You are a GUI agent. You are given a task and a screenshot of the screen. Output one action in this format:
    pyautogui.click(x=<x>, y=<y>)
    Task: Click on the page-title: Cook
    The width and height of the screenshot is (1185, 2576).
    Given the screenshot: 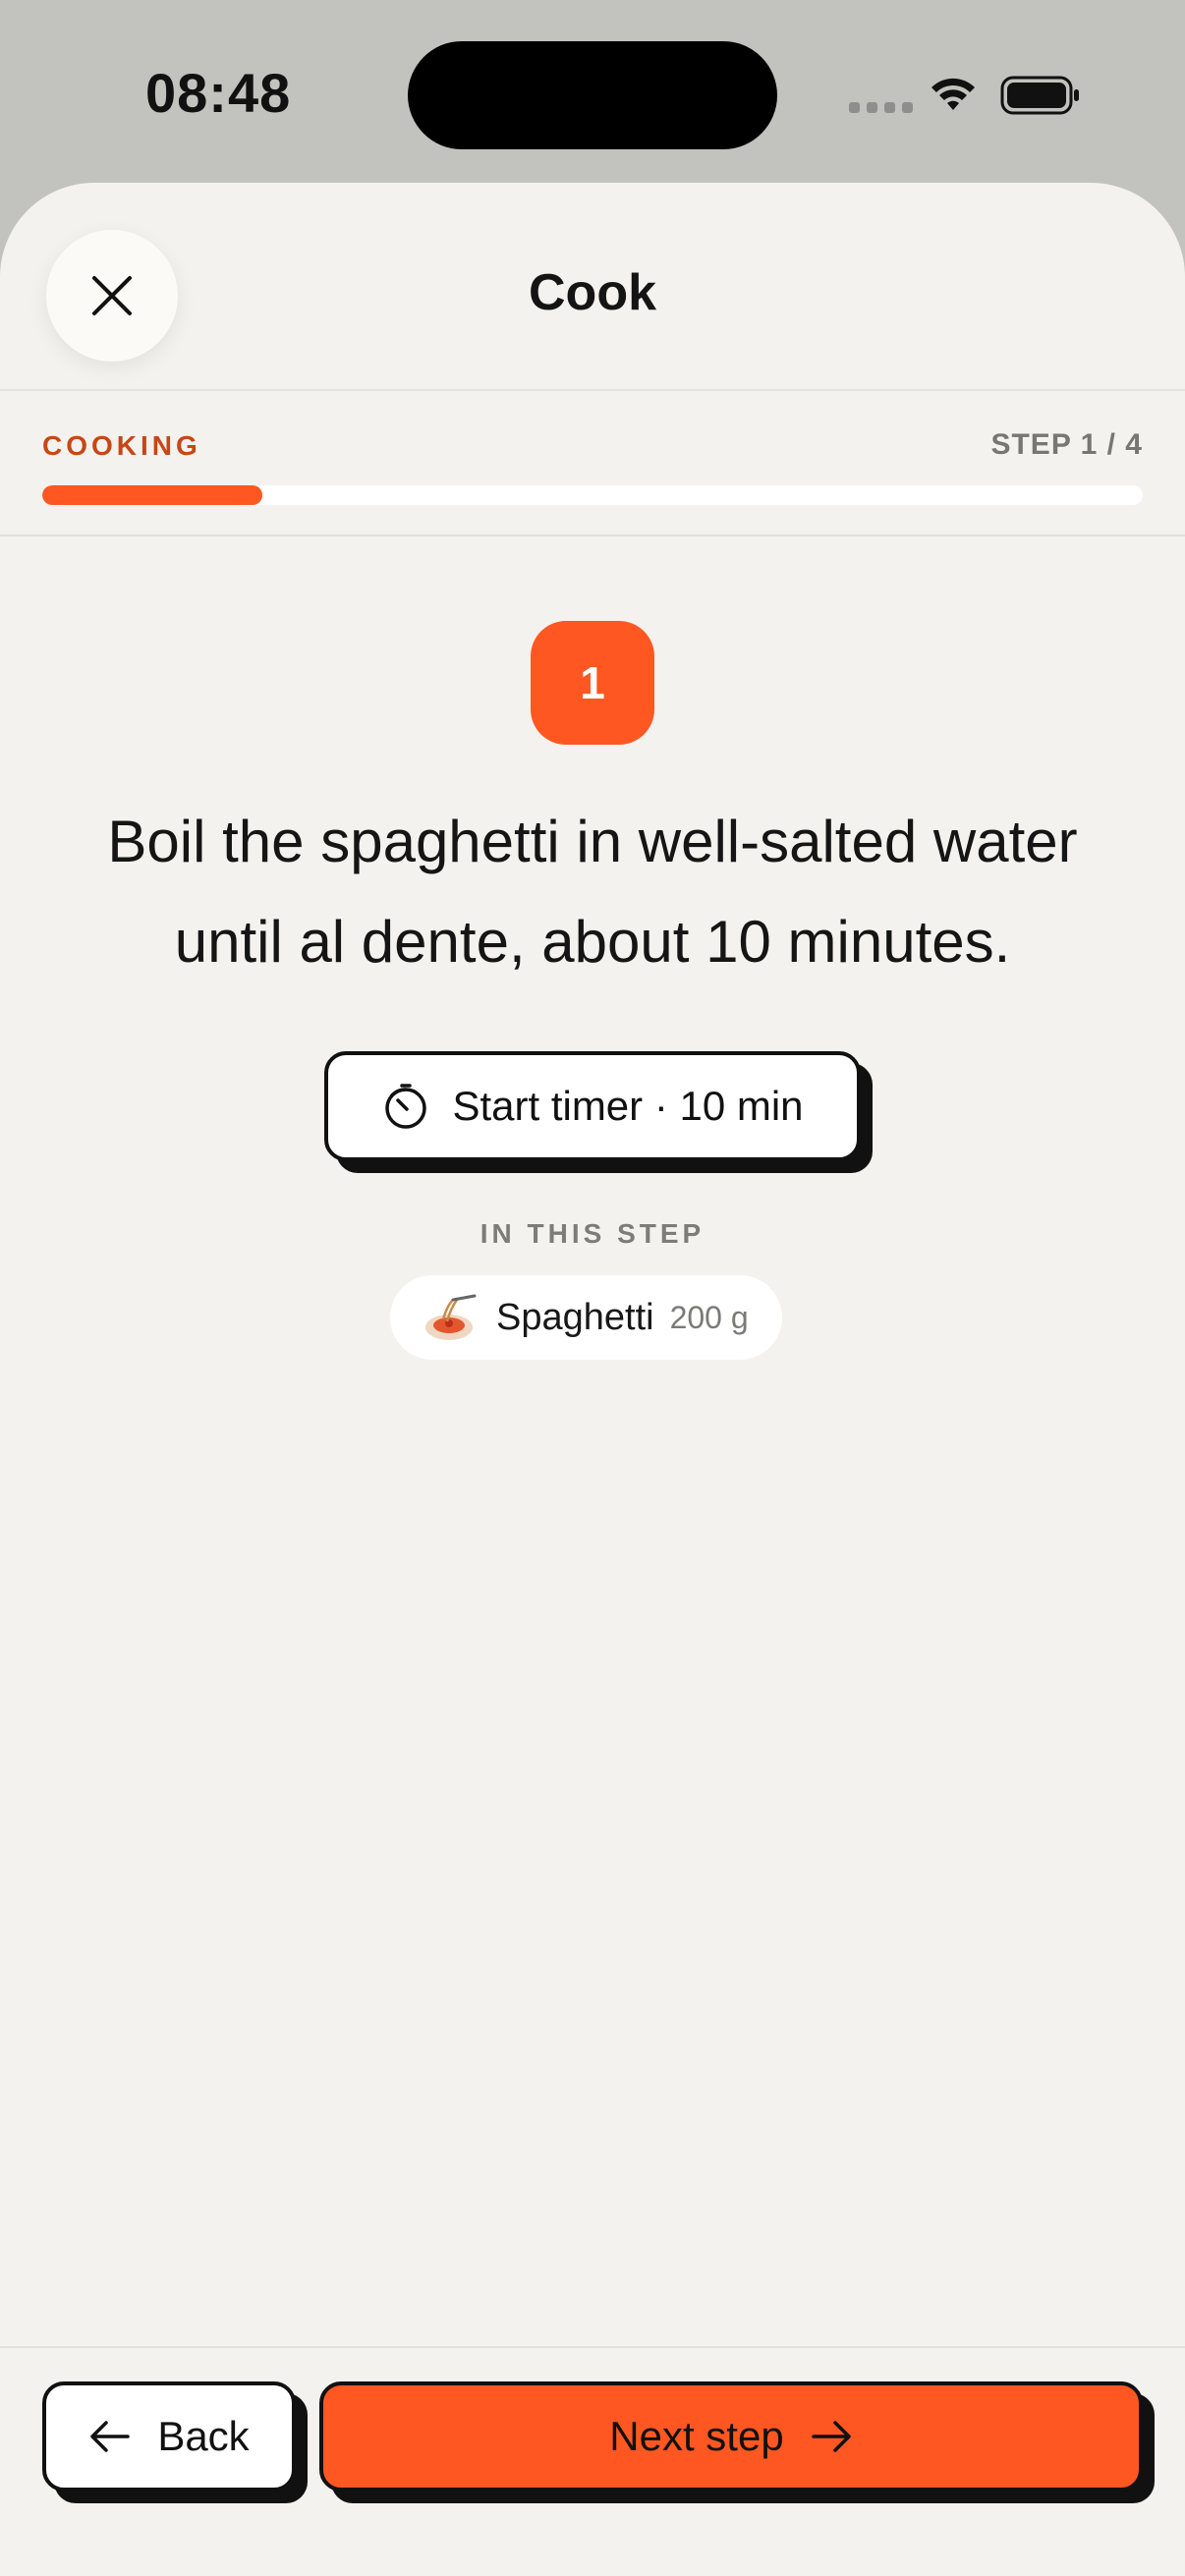 What is the action you would take?
    pyautogui.click(x=592, y=292)
    